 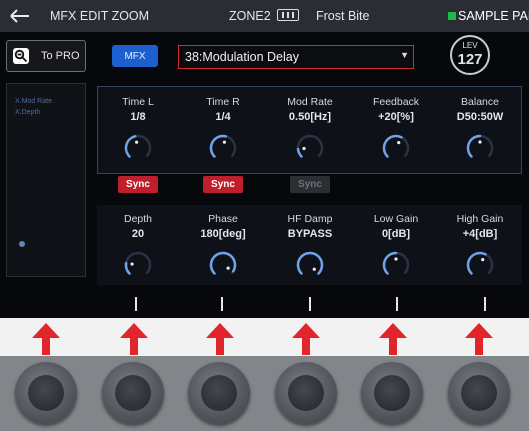 What do you see at coordinates (138, 117) in the screenshot?
I see `param-value: 1/8` at bounding box center [138, 117].